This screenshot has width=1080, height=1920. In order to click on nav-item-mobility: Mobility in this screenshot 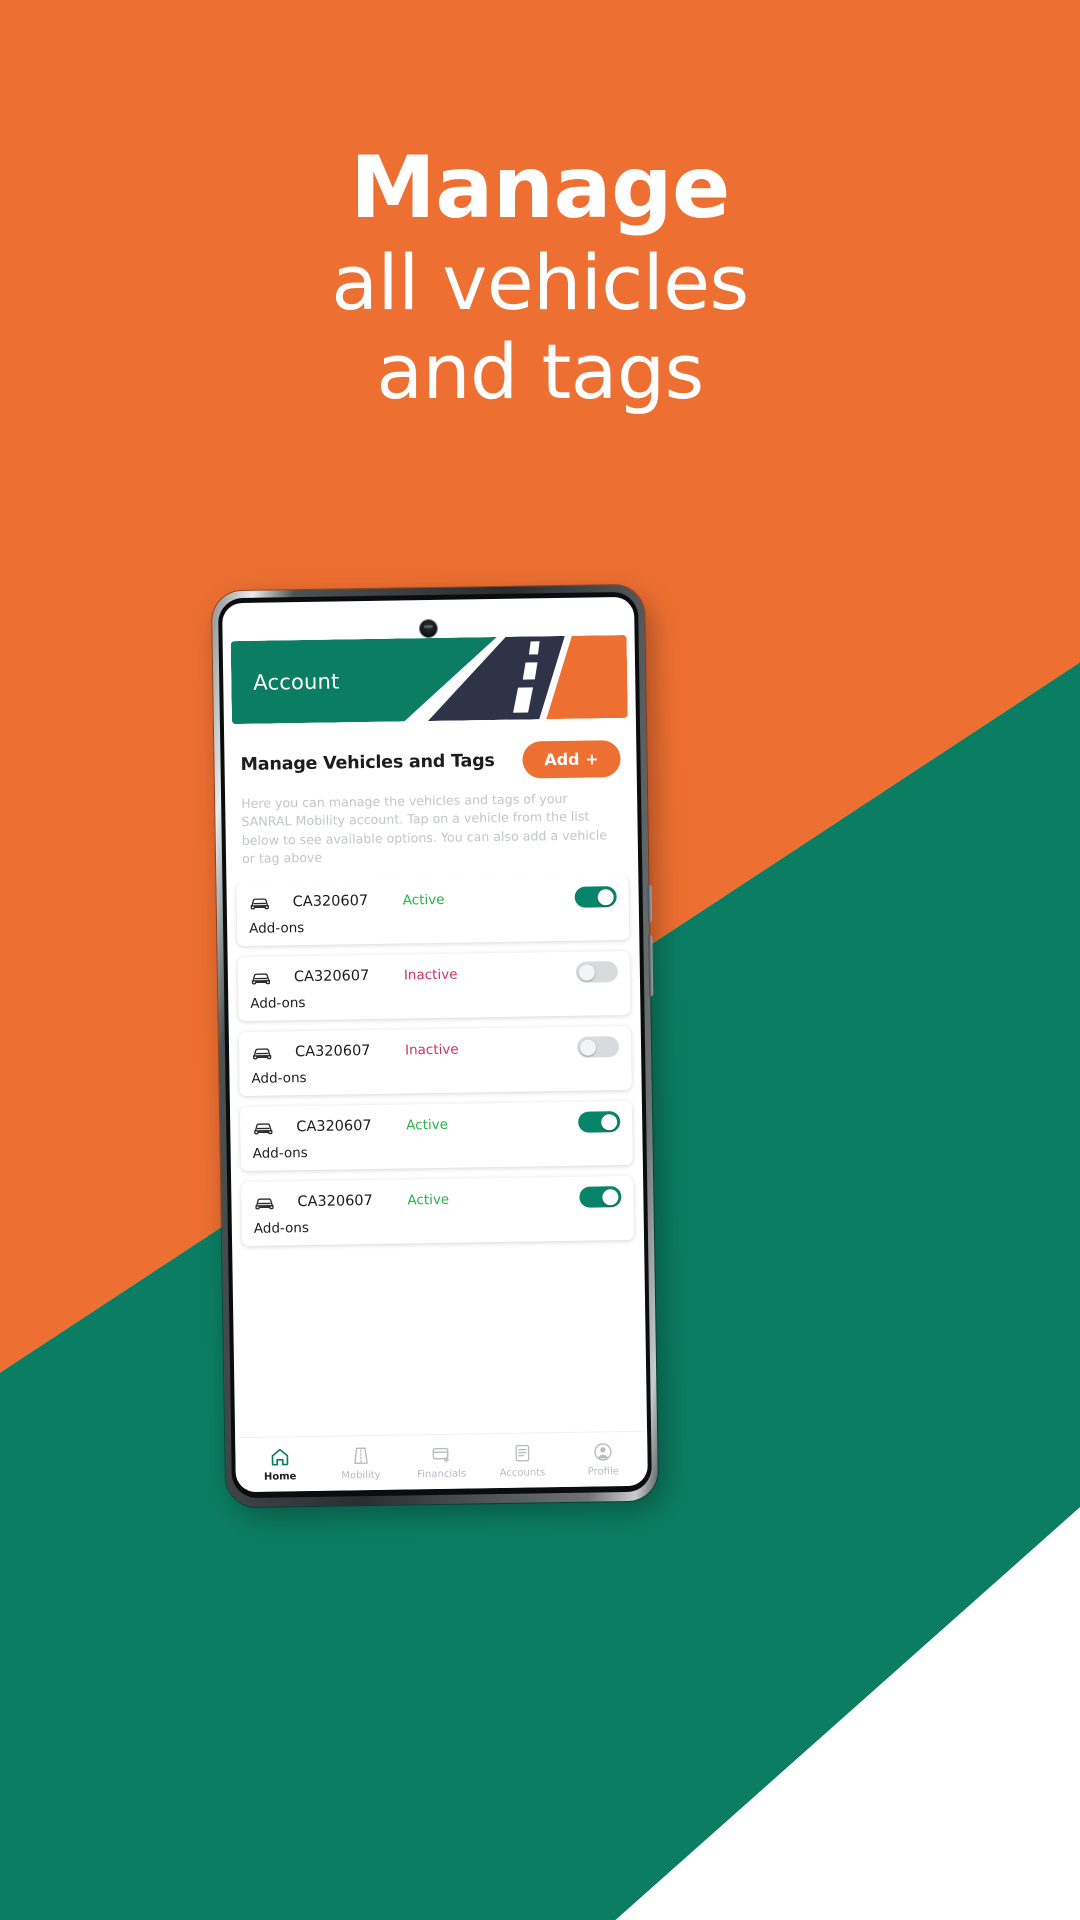, I will do `click(360, 1463)`.